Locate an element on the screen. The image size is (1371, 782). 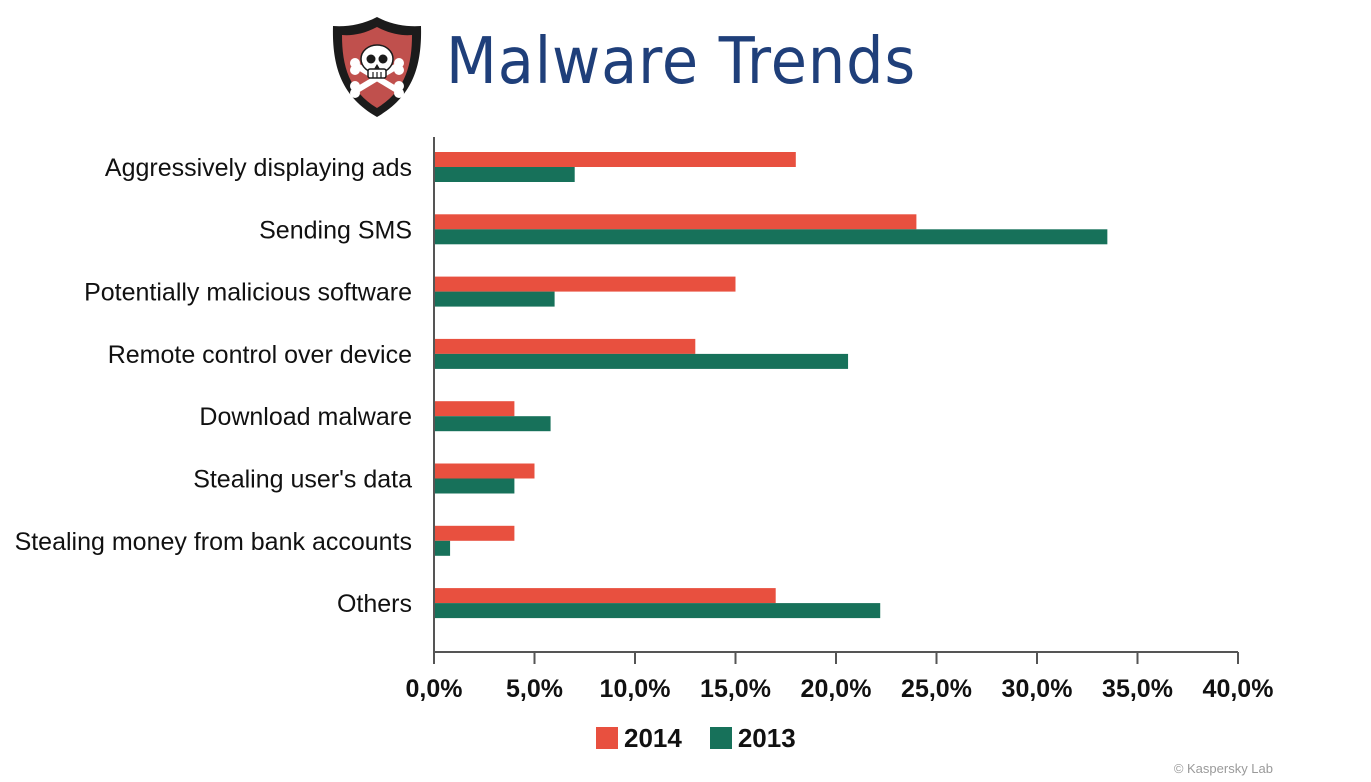
x-tick-label: 5,0% is located at coordinates (534, 689).